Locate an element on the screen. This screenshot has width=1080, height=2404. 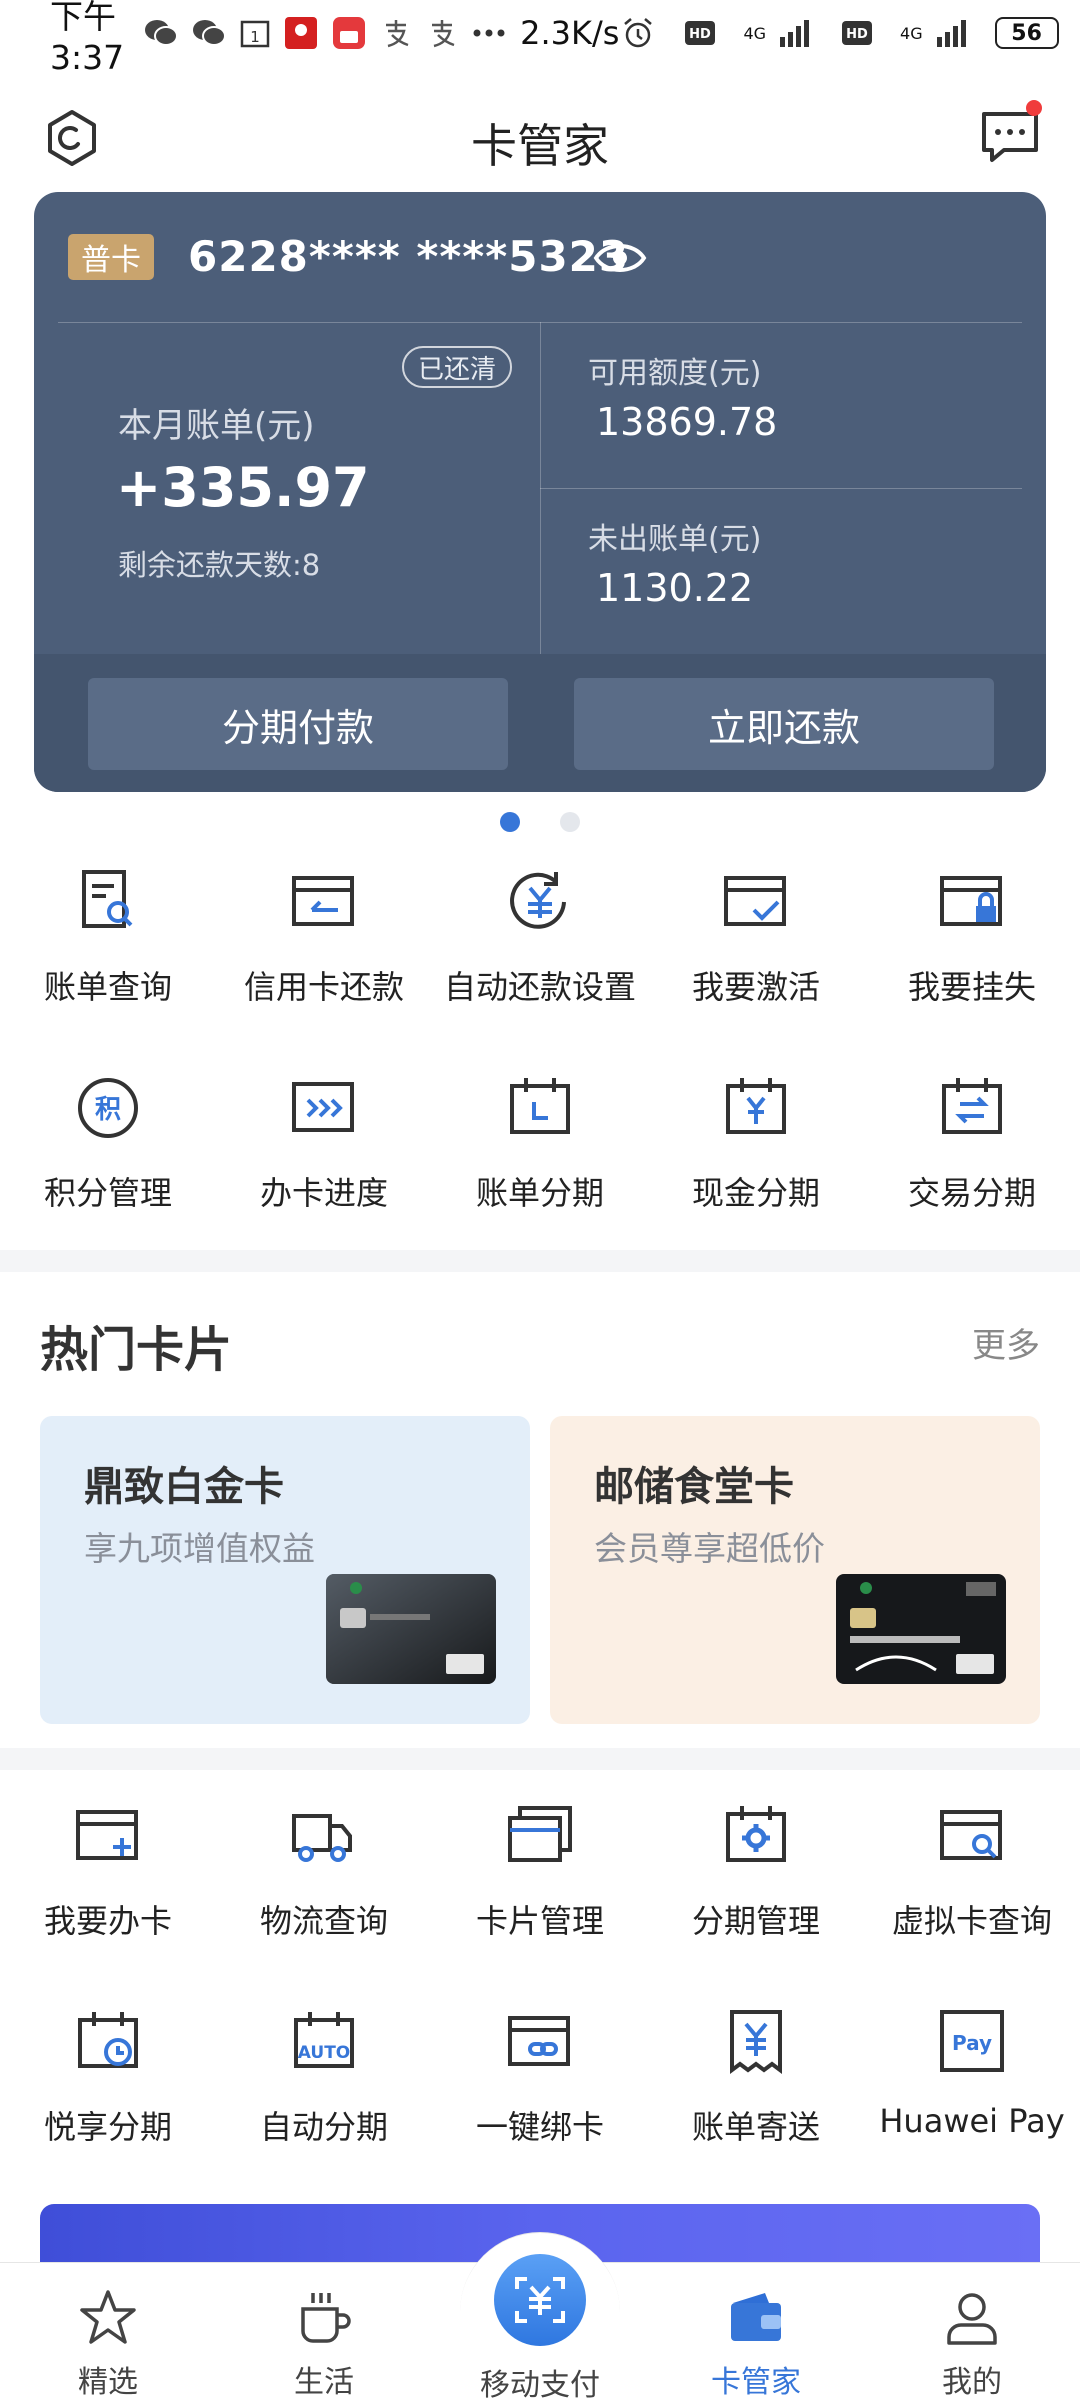
huawei-pay-icon: Pay is located at coordinates (972, 2042).